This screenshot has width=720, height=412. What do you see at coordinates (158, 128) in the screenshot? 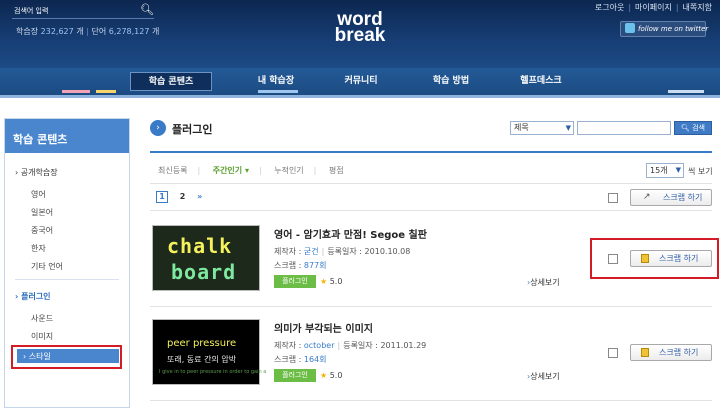
I see `arrow-circle-icon: ›` at bounding box center [158, 128].